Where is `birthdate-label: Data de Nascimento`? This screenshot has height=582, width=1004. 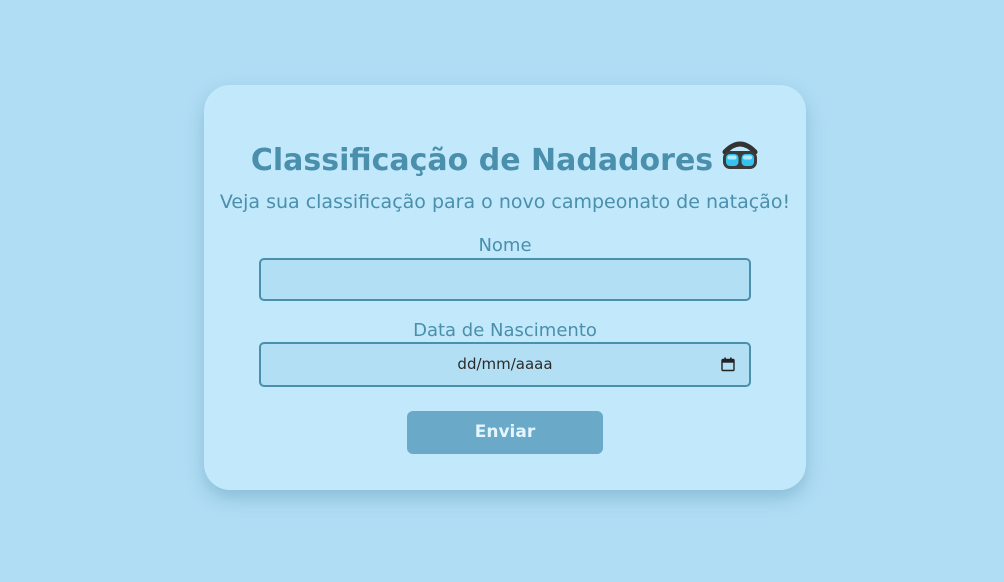 birthdate-label: Data de Nascimento is located at coordinates (505, 330).